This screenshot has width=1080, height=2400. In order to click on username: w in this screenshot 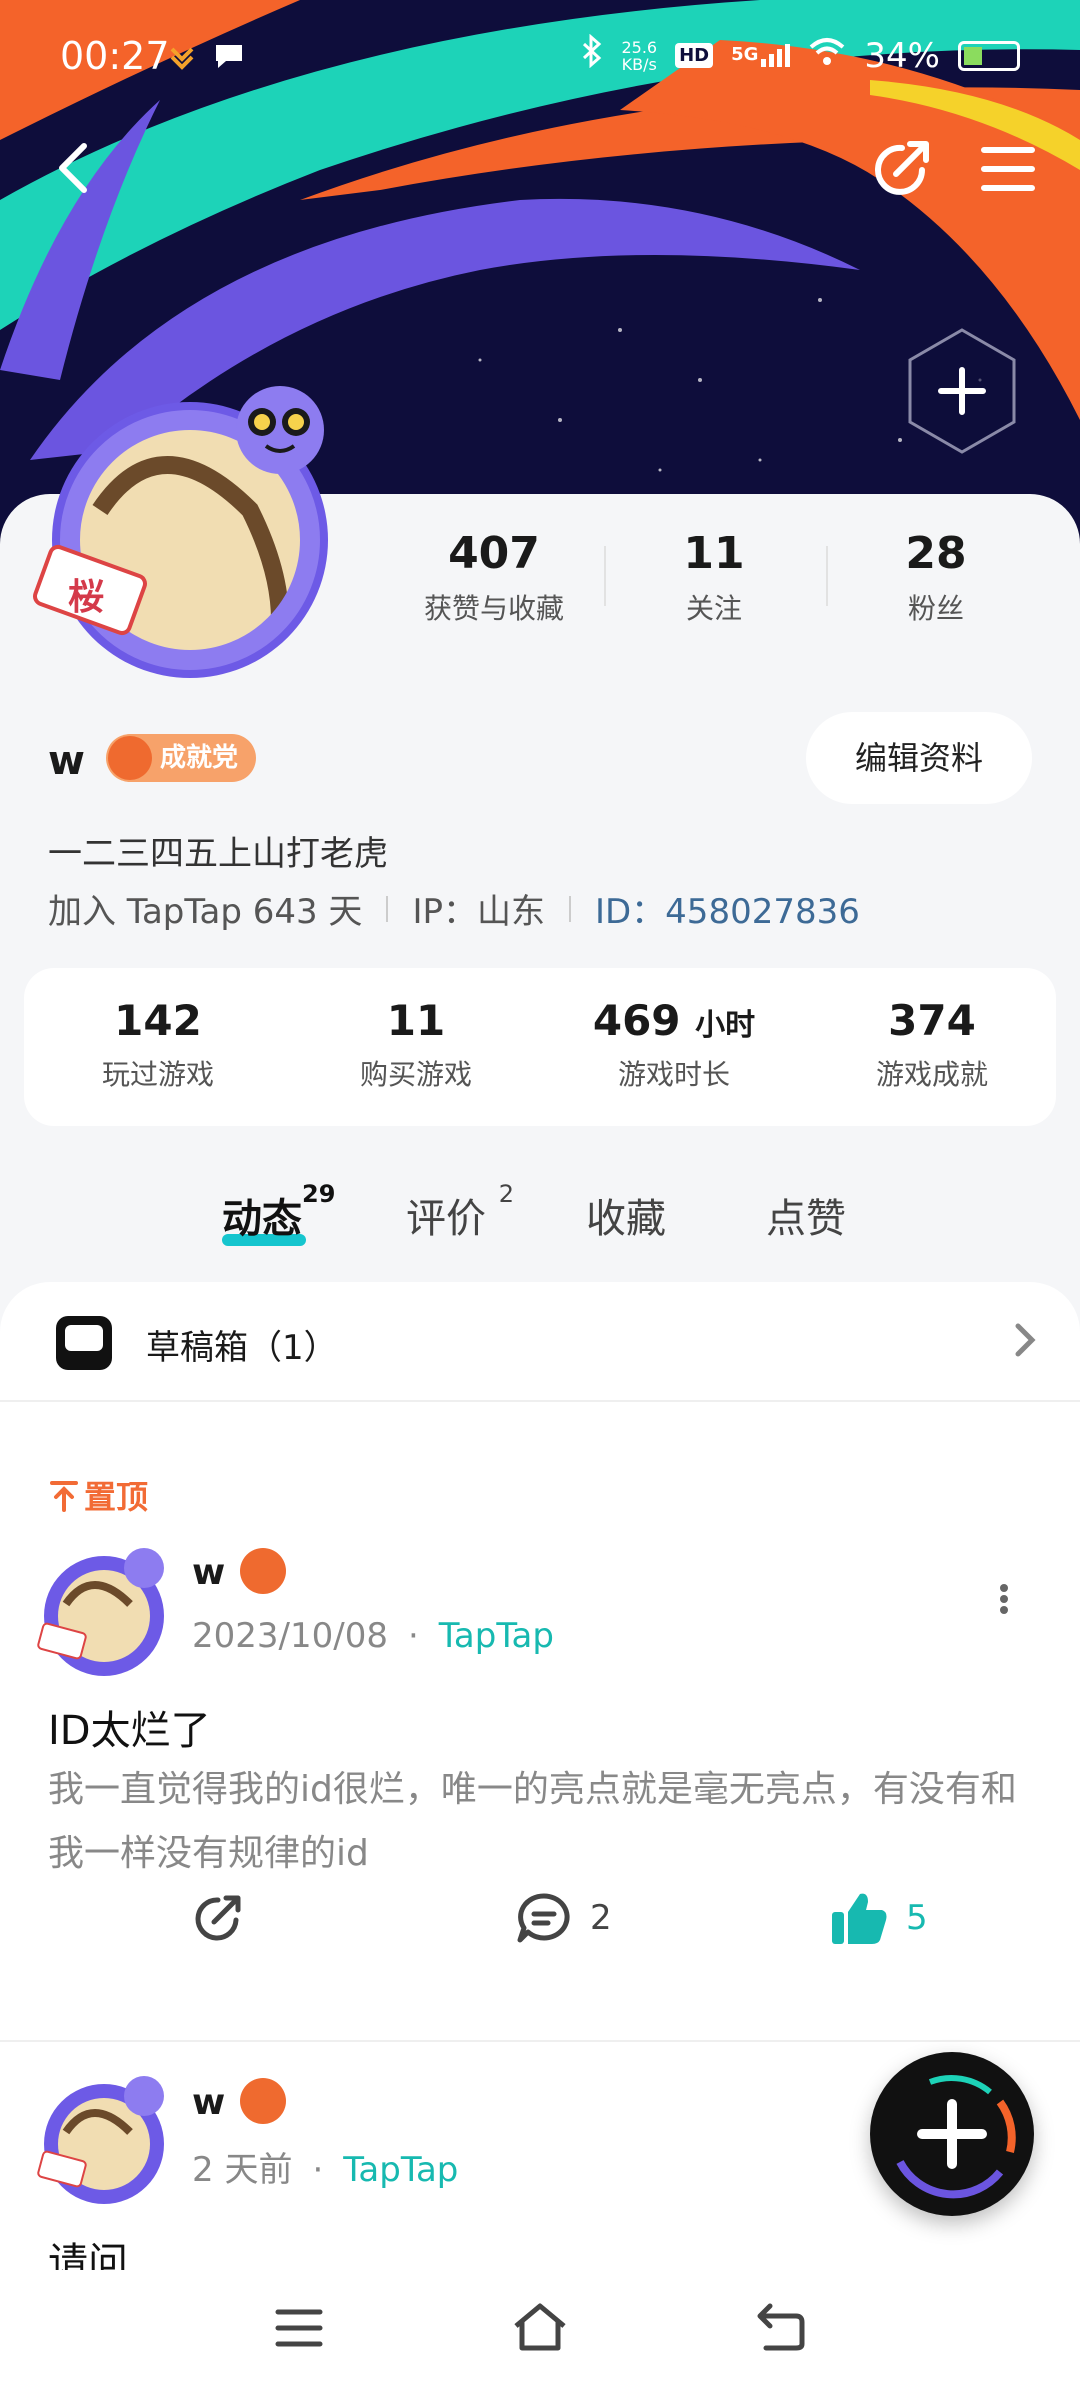, I will do `click(66, 761)`.